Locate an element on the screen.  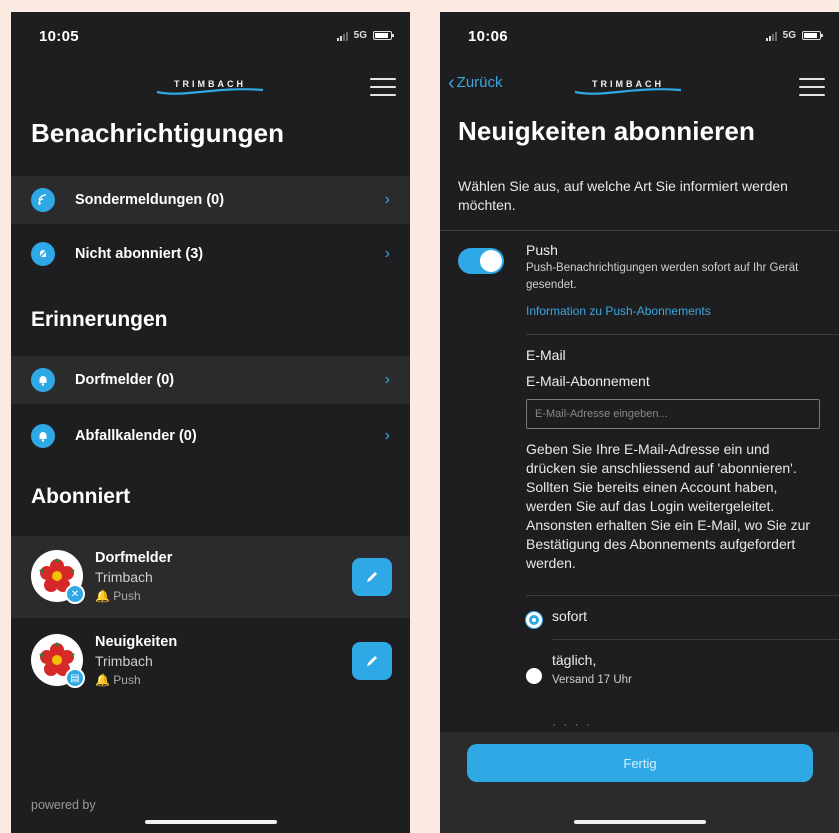
status-time: 10:05 is located at coordinates (59, 36).